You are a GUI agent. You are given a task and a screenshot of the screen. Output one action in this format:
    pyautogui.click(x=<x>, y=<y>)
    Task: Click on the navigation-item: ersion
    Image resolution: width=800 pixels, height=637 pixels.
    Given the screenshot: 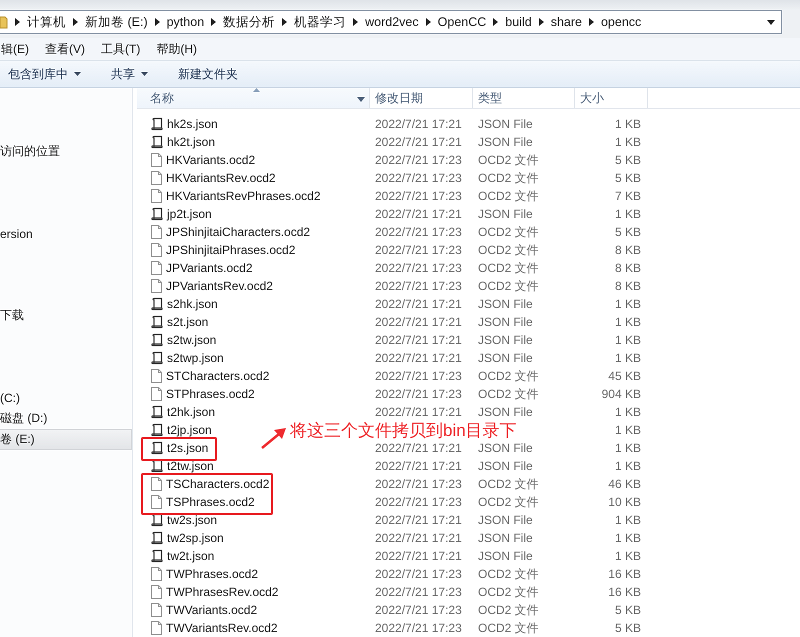 What is the action you would take?
    pyautogui.click(x=66, y=233)
    